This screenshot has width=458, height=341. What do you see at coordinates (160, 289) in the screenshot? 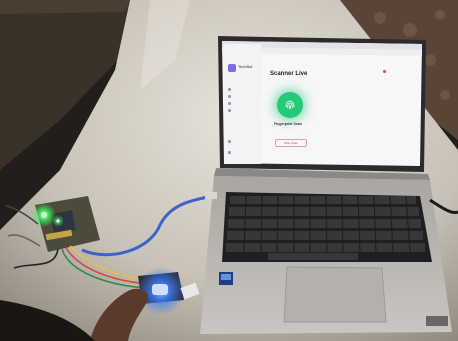
I see `sensor-glass` at bounding box center [160, 289].